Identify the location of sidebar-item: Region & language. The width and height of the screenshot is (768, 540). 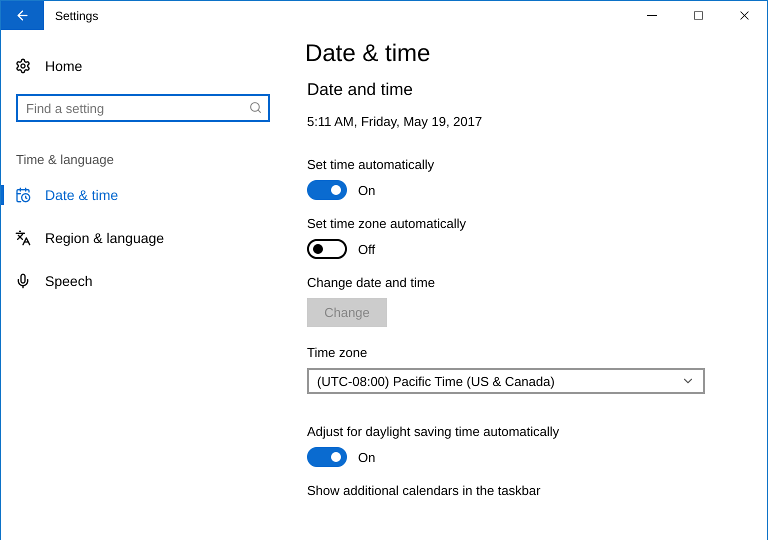
(146, 238).